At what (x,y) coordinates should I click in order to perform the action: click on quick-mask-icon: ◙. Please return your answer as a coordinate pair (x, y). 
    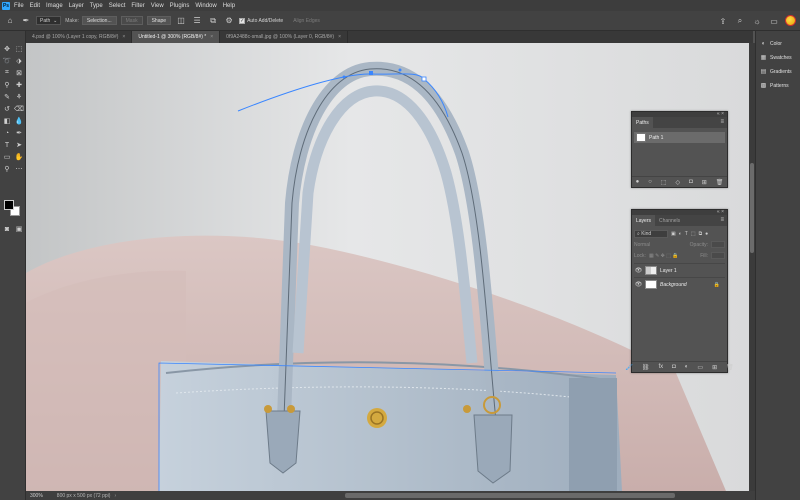
    Looking at the image, I should click on (7, 229).